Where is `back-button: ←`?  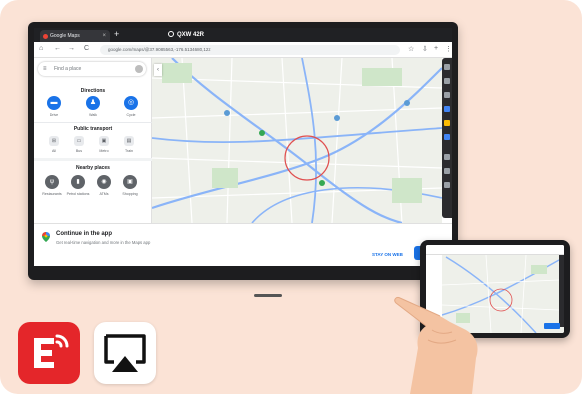 back-button: ← is located at coordinates (57, 48).